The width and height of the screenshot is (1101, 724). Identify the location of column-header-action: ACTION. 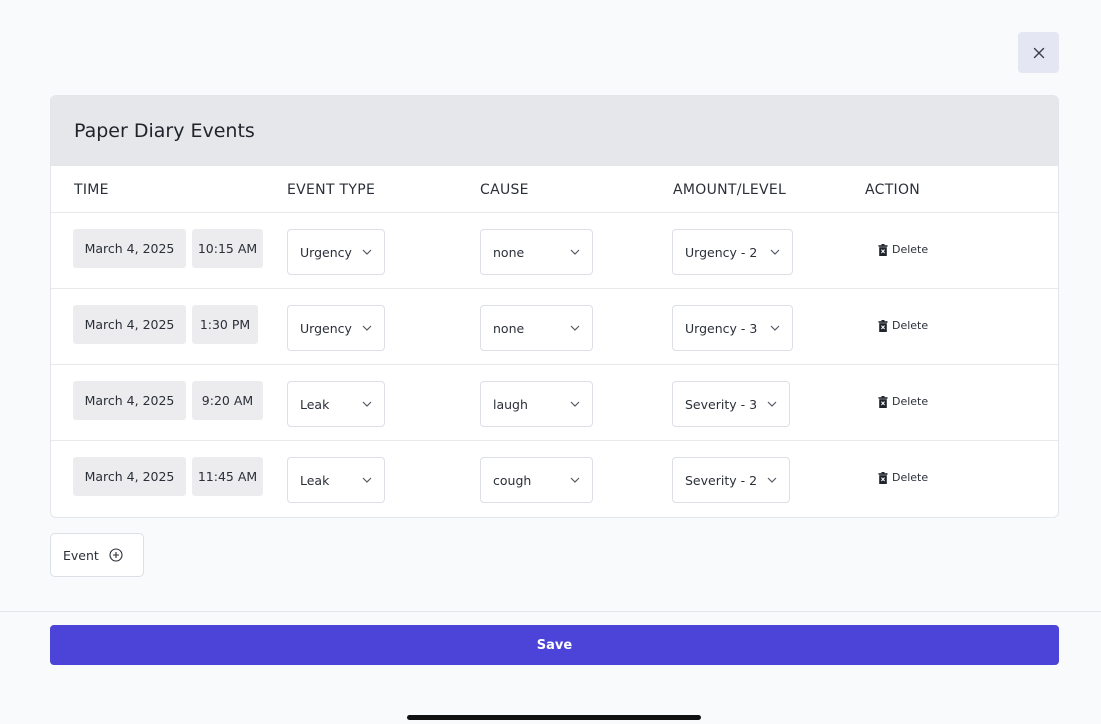
(893, 189).